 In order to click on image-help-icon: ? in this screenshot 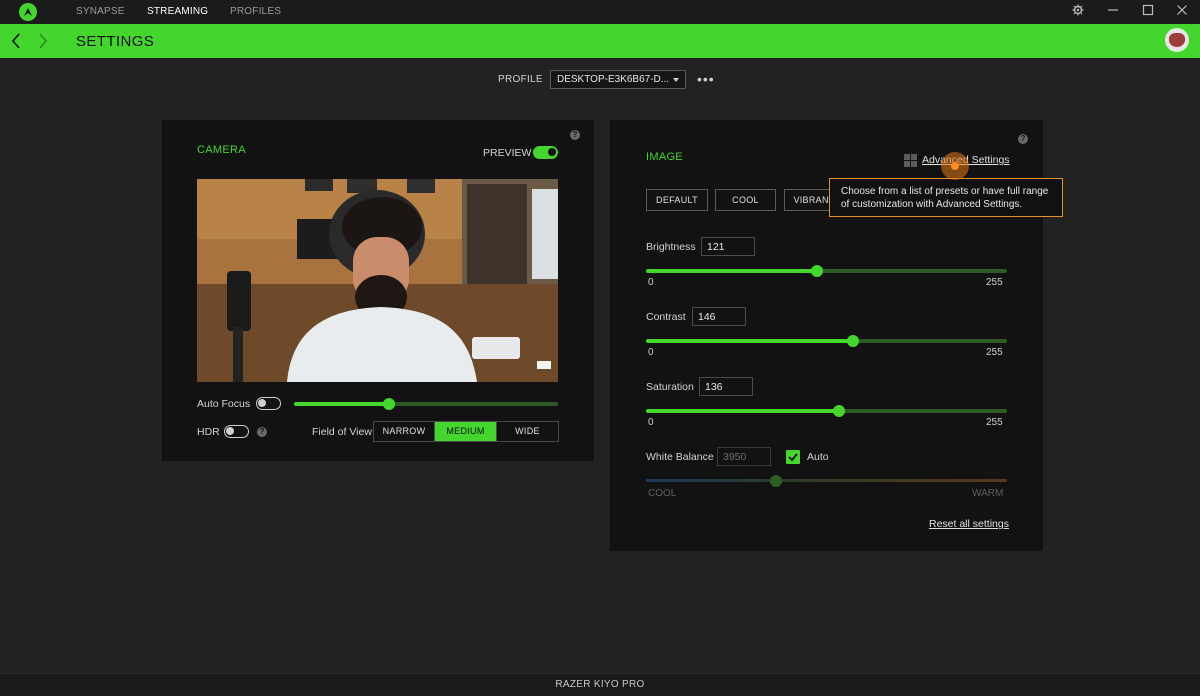, I will do `click(1023, 139)`.